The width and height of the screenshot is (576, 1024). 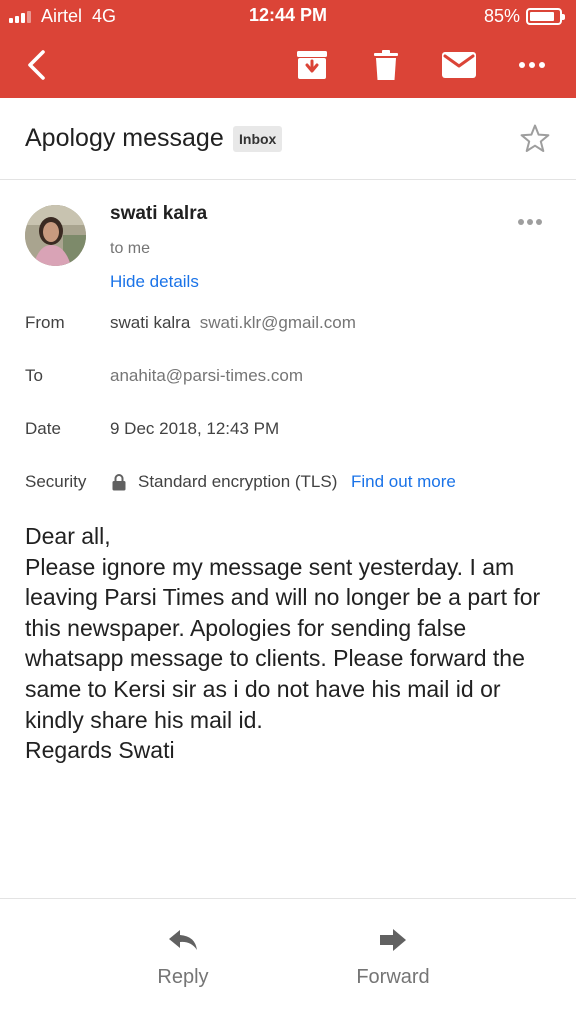 I want to click on star-button, so click(x=535, y=141).